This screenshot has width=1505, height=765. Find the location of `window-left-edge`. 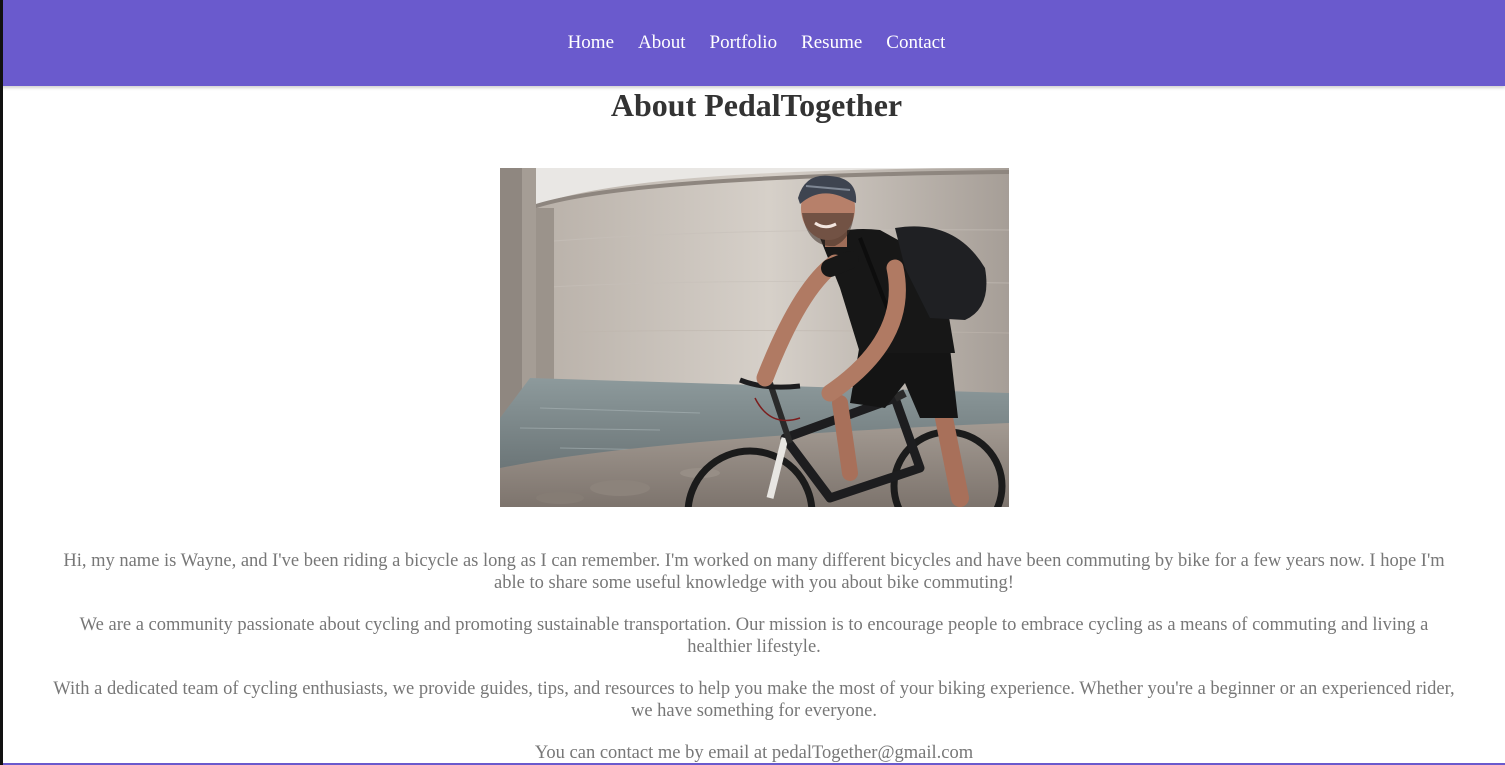

window-left-edge is located at coordinates (1, 382).